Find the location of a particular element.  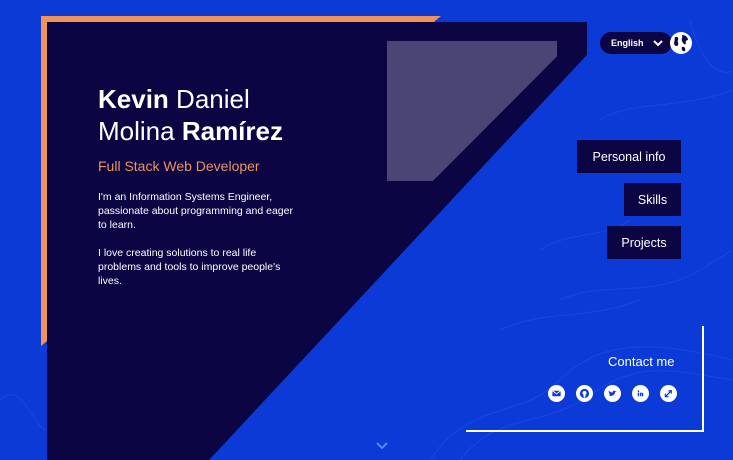

linkedin-icon is located at coordinates (640, 393).